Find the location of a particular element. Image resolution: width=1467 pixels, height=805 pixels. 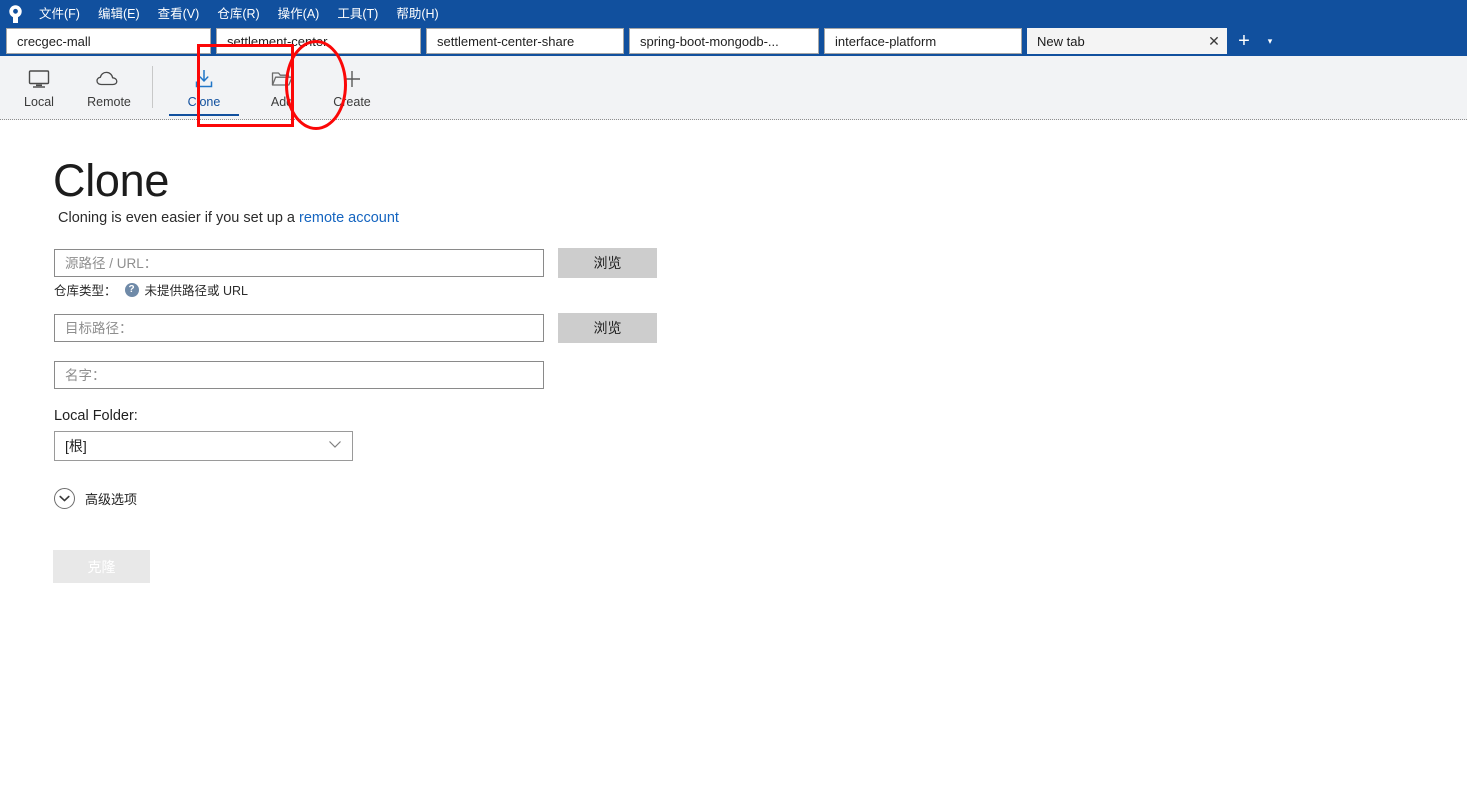

tab-interface-platform: interface-platform is located at coordinates (923, 41).